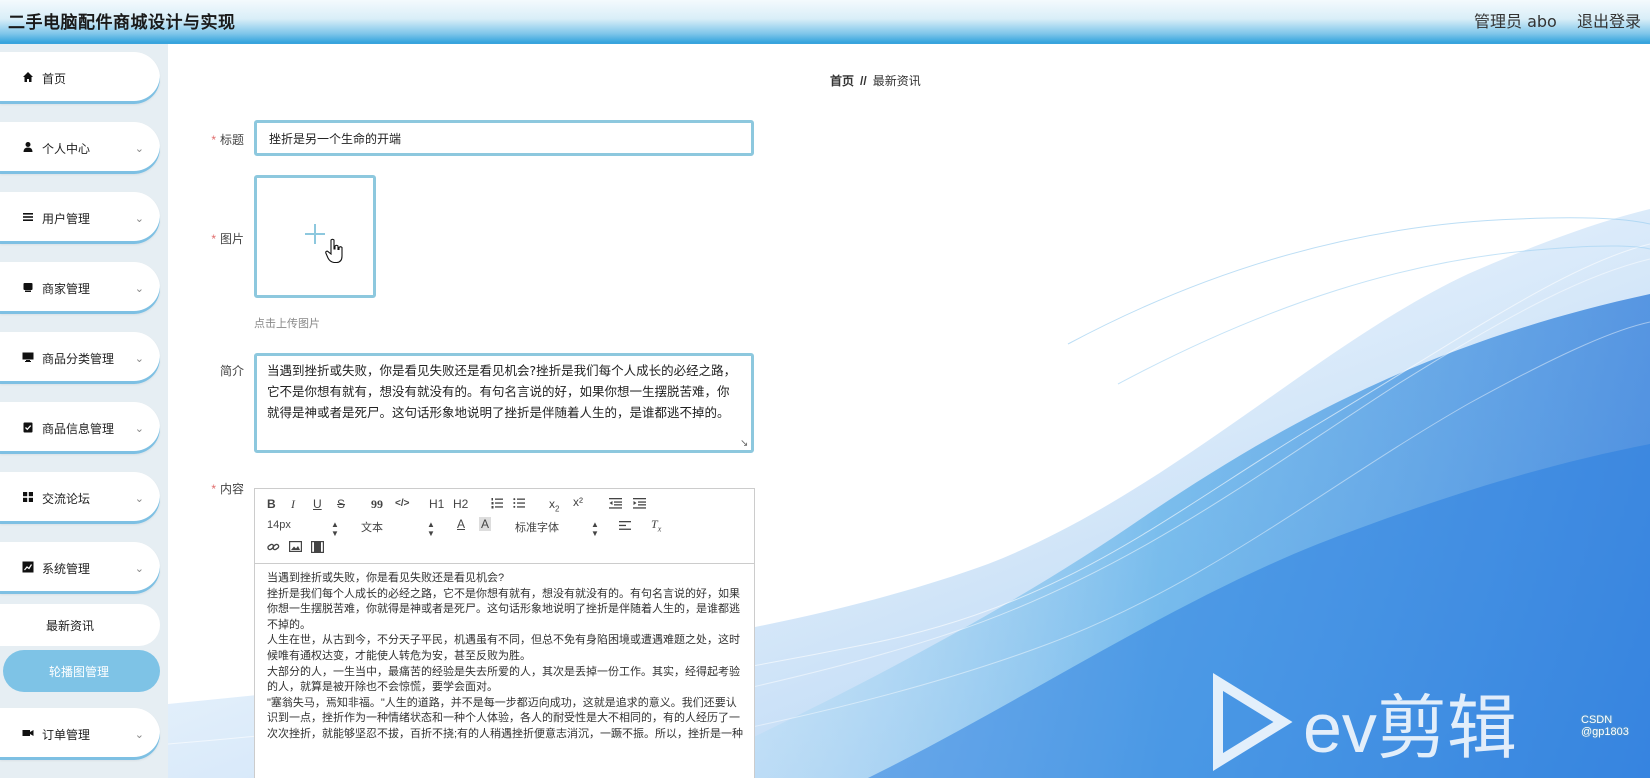  Describe the element at coordinates (81, 671) in the screenshot. I see `sidebar-subitem-carousel-management: 轮播图管理` at that location.